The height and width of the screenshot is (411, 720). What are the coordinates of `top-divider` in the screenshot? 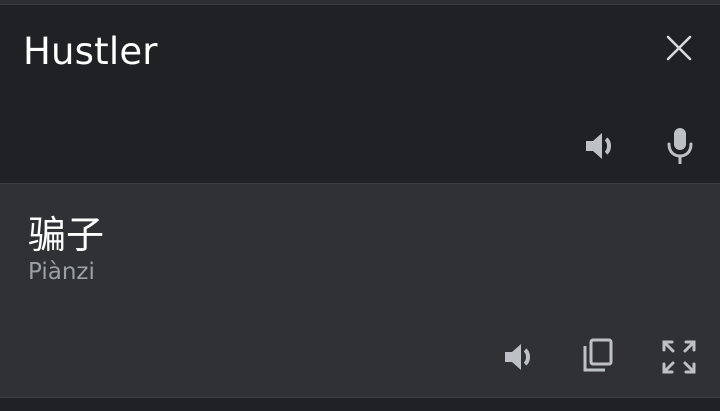 It's located at (360, 2).